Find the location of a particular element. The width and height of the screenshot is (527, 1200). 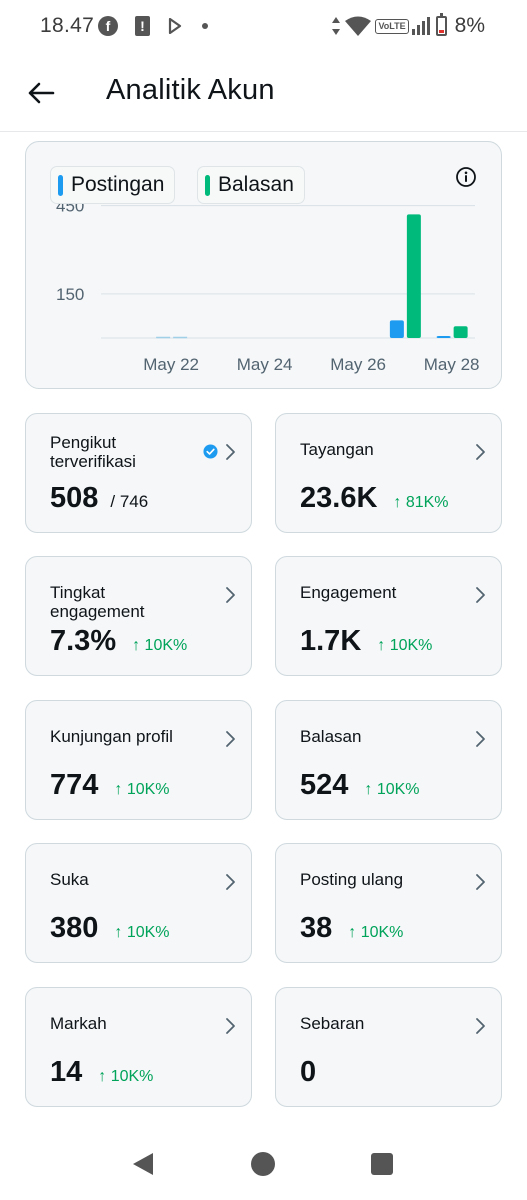

stat-value: 508 is located at coordinates (74, 498).